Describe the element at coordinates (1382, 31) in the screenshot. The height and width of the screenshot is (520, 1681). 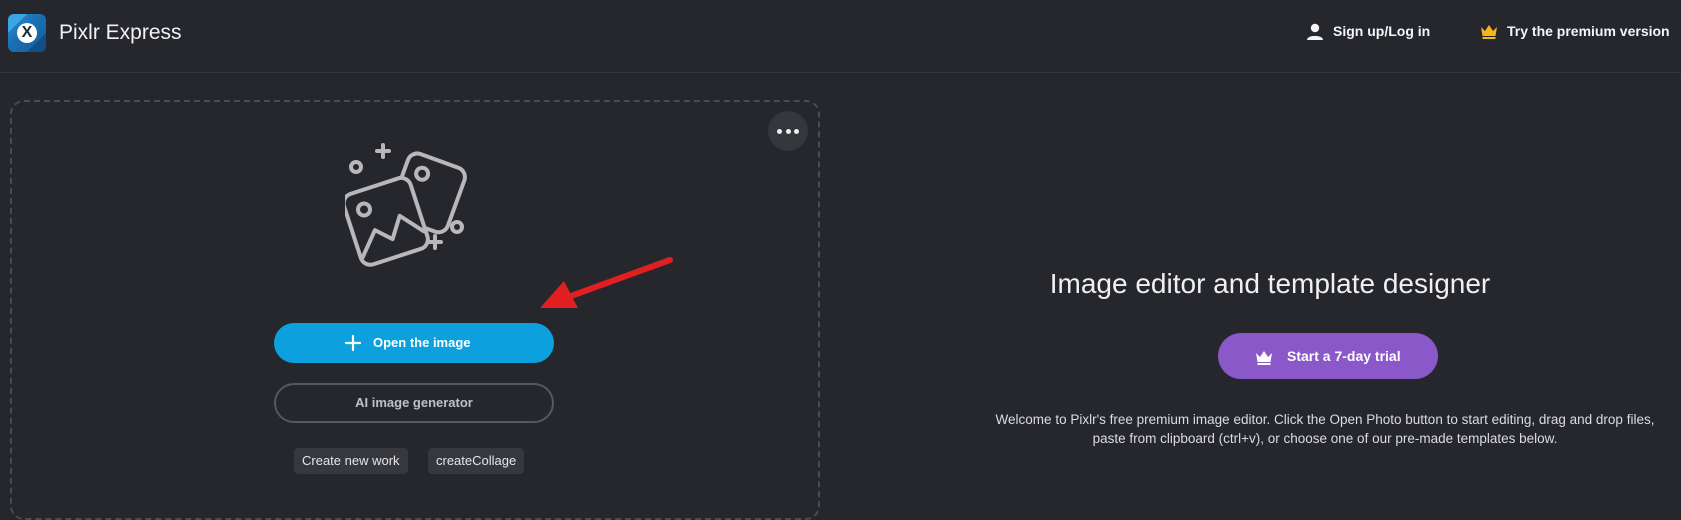
I see `signup-login-label: Sign up/Log in` at that location.